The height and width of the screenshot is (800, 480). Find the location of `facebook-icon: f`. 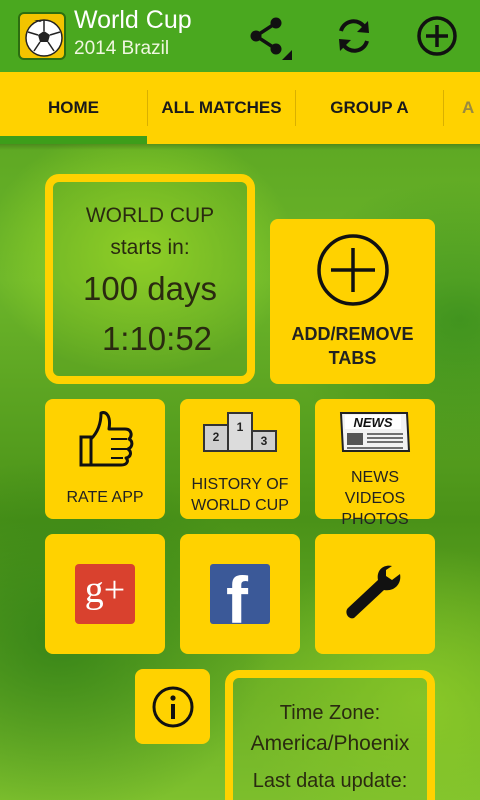

facebook-icon: f is located at coordinates (240, 594).